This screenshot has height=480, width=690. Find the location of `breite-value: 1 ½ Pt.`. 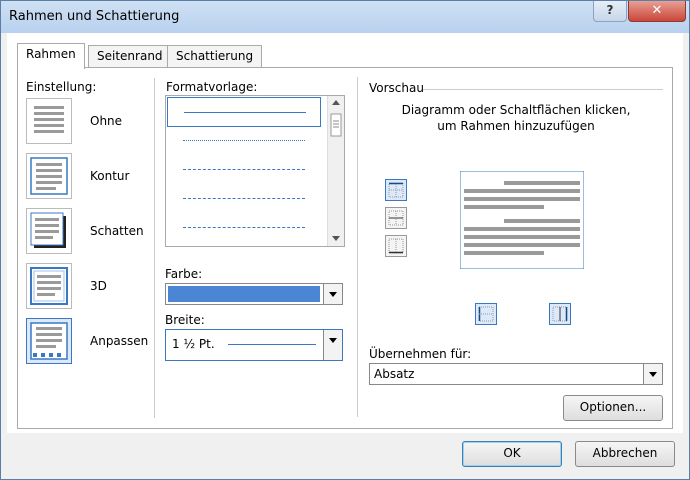

breite-value: 1 ½ Pt. is located at coordinates (193, 344).